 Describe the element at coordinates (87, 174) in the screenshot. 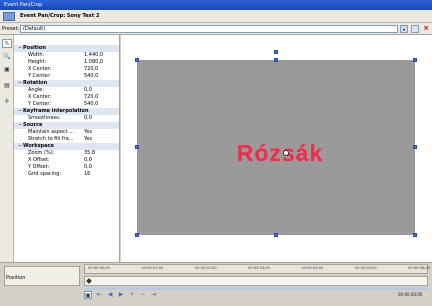

I see `property-value: 16` at that location.